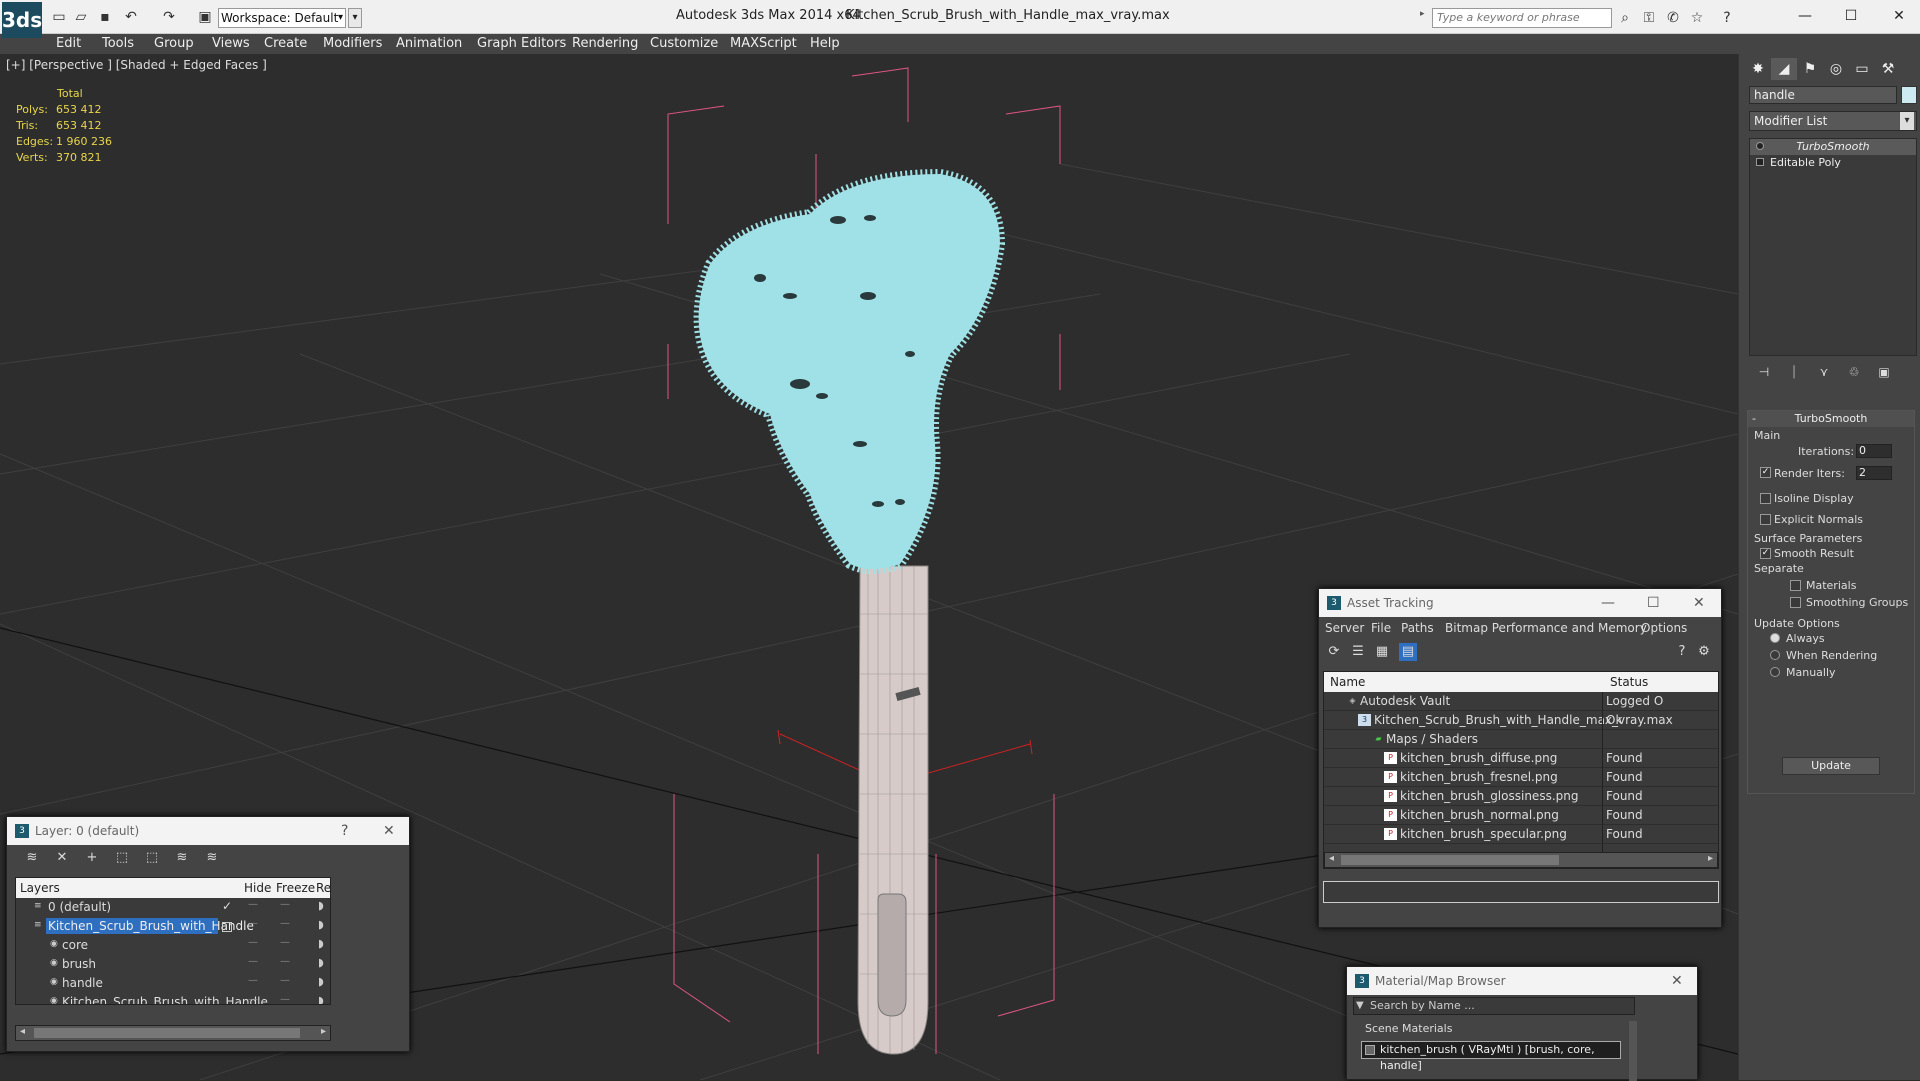  Describe the element at coordinates (257, 888) in the screenshot. I see `col-hide: Hide` at that location.